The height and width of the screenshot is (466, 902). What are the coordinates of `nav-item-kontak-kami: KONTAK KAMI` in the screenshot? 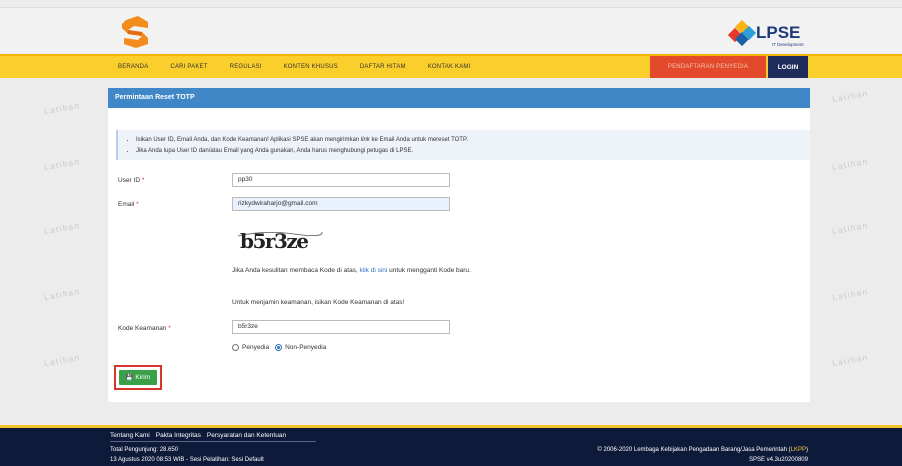 It's located at (449, 67).